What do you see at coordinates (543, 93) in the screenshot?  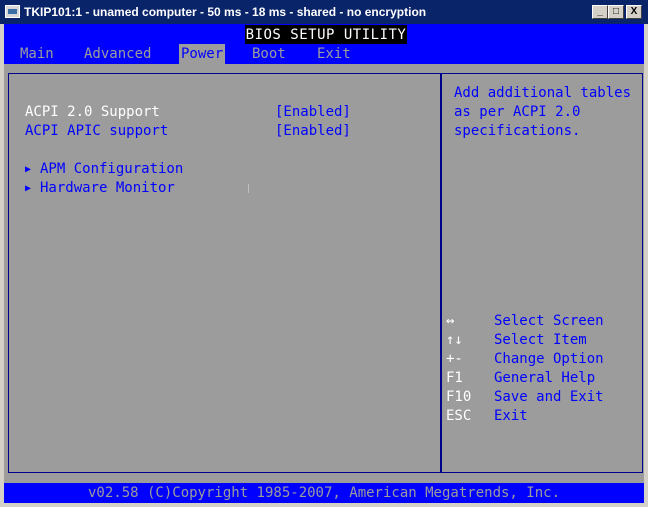 I see `help-line: Add additional tables` at bounding box center [543, 93].